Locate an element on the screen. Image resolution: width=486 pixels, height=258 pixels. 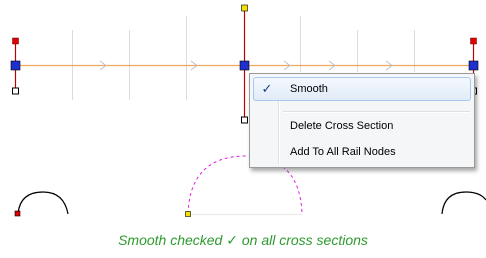
checkmark-icon: ✓ is located at coordinates (267, 88).